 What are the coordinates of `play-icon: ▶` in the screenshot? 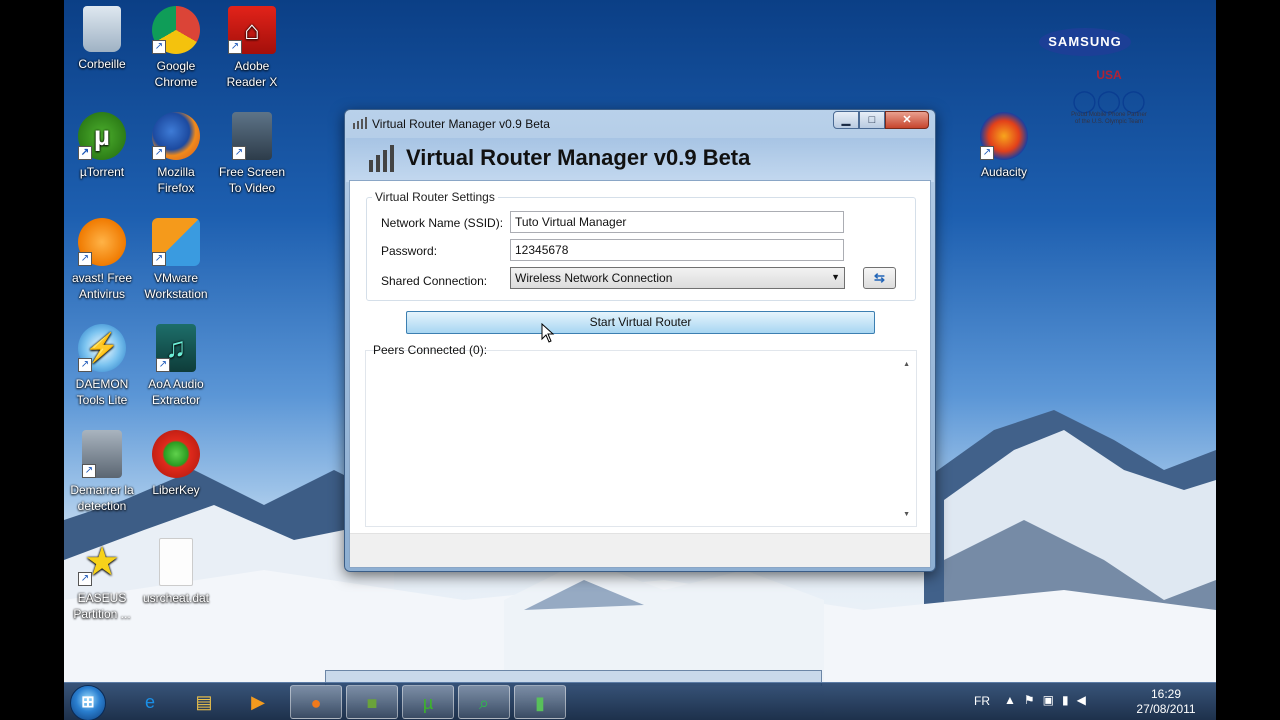 It's located at (258, 702).